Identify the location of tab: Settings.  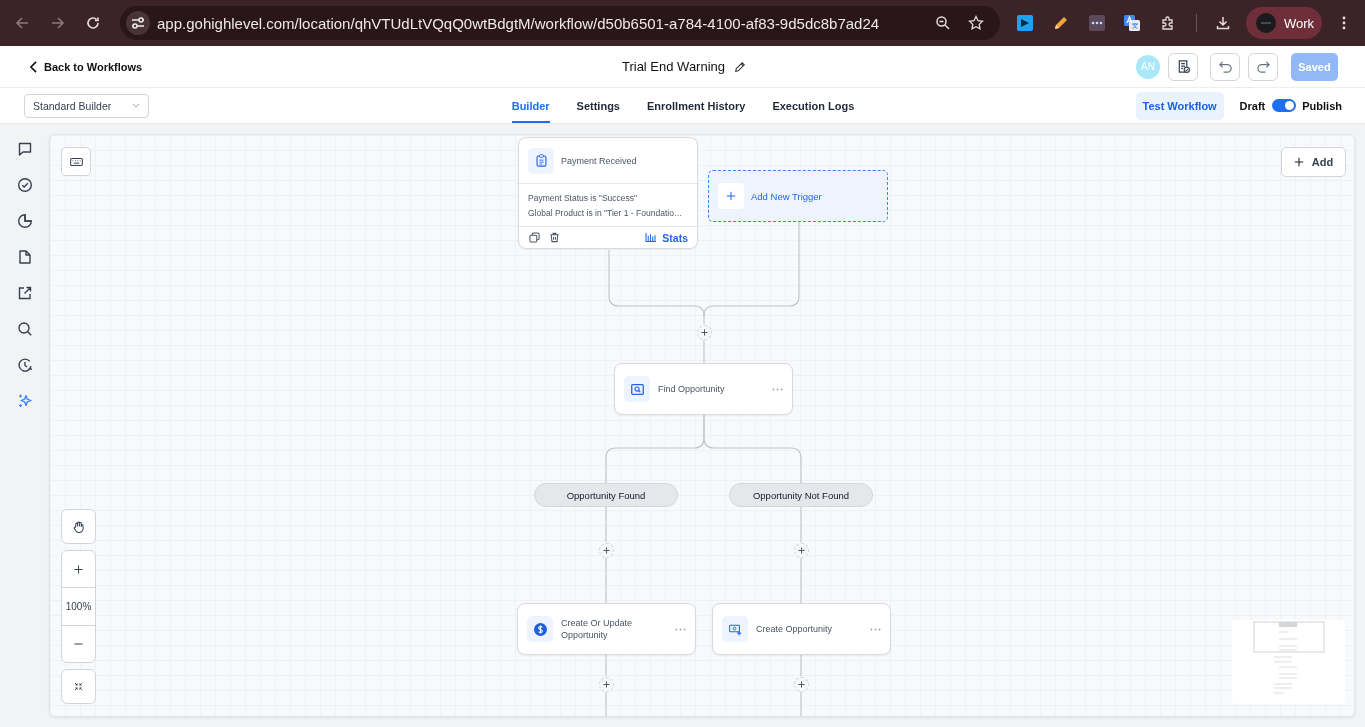
(598, 105).